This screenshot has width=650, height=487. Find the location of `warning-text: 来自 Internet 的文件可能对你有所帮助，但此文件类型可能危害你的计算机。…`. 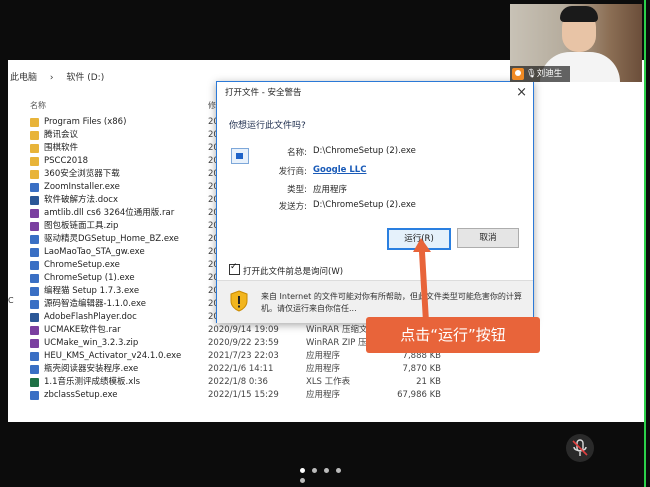

warning-text: 来自 Internet 的文件可能对你有所帮助，但此文件类型可能危害你的计算机。… is located at coordinates (391, 302).